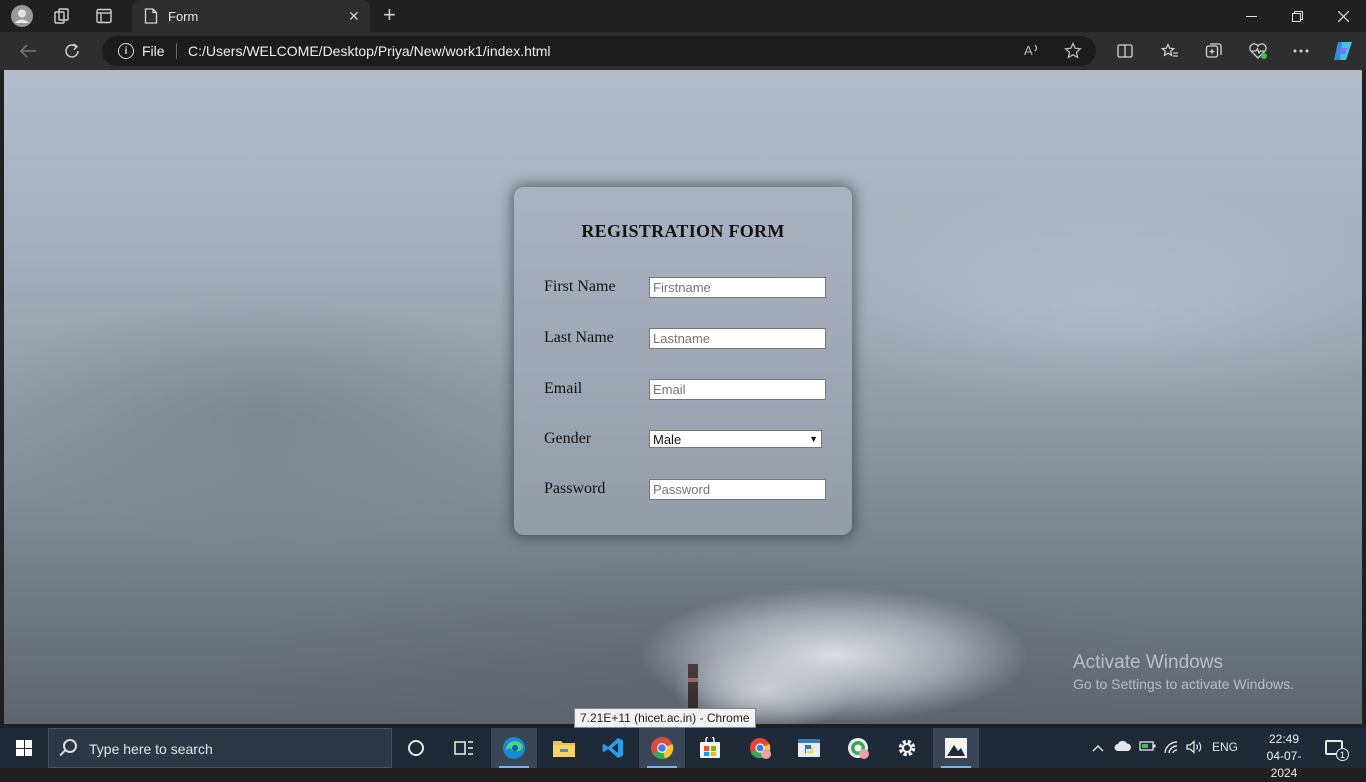  What do you see at coordinates (151, 749) in the screenshot?
I see `search-placeholder: Type here to search` at bounding box center [151, 749].